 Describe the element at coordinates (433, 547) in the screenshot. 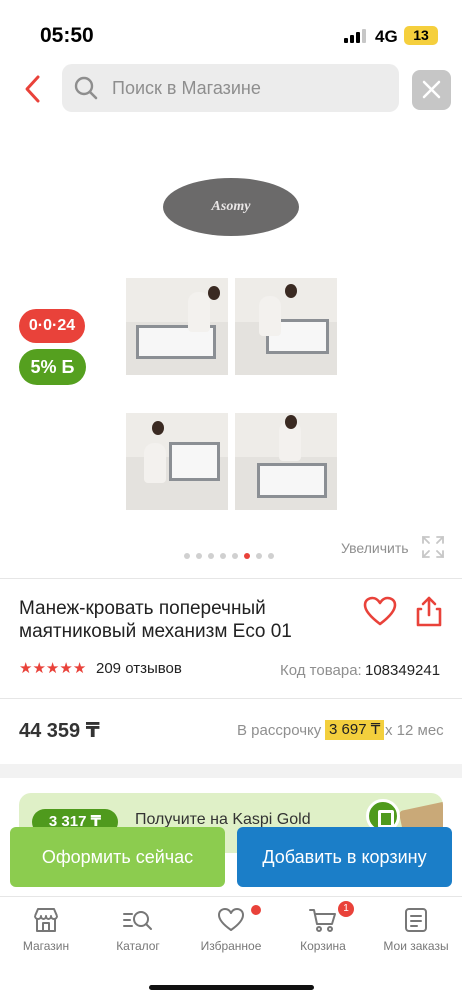

I see `expand-icon` at that location.